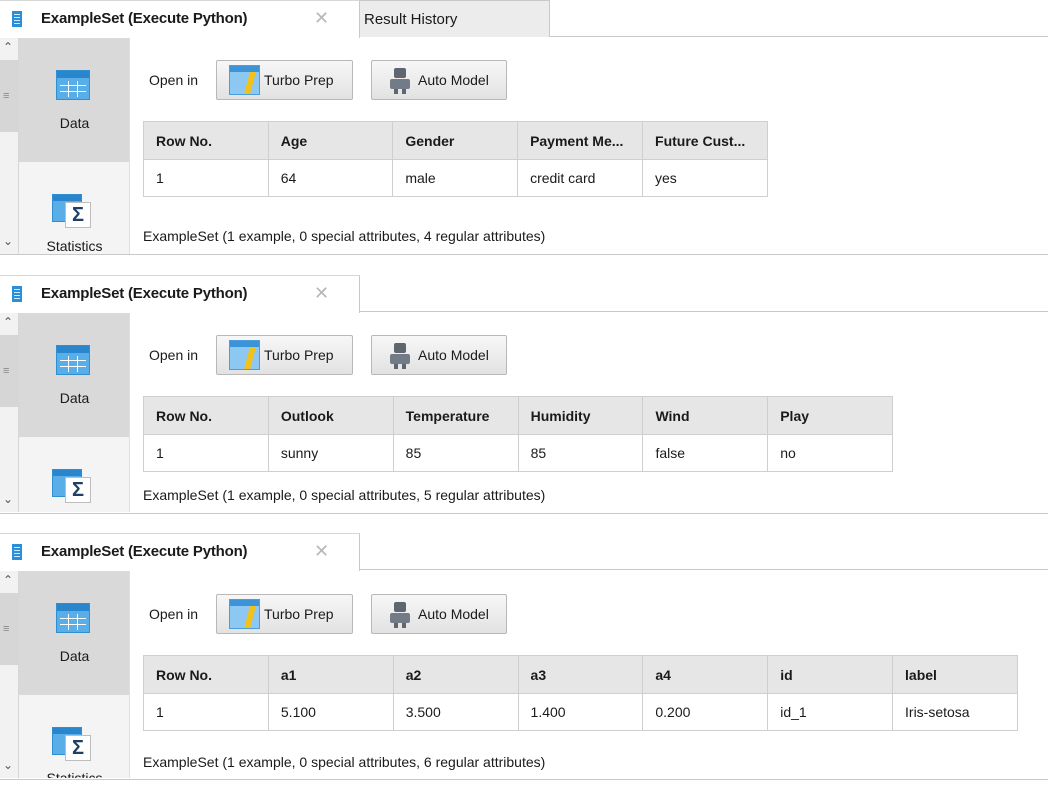  What do you see at coordinates (705, 674) in the screenshot?
I see `column-header: a4` at bounding box center [705, 674].